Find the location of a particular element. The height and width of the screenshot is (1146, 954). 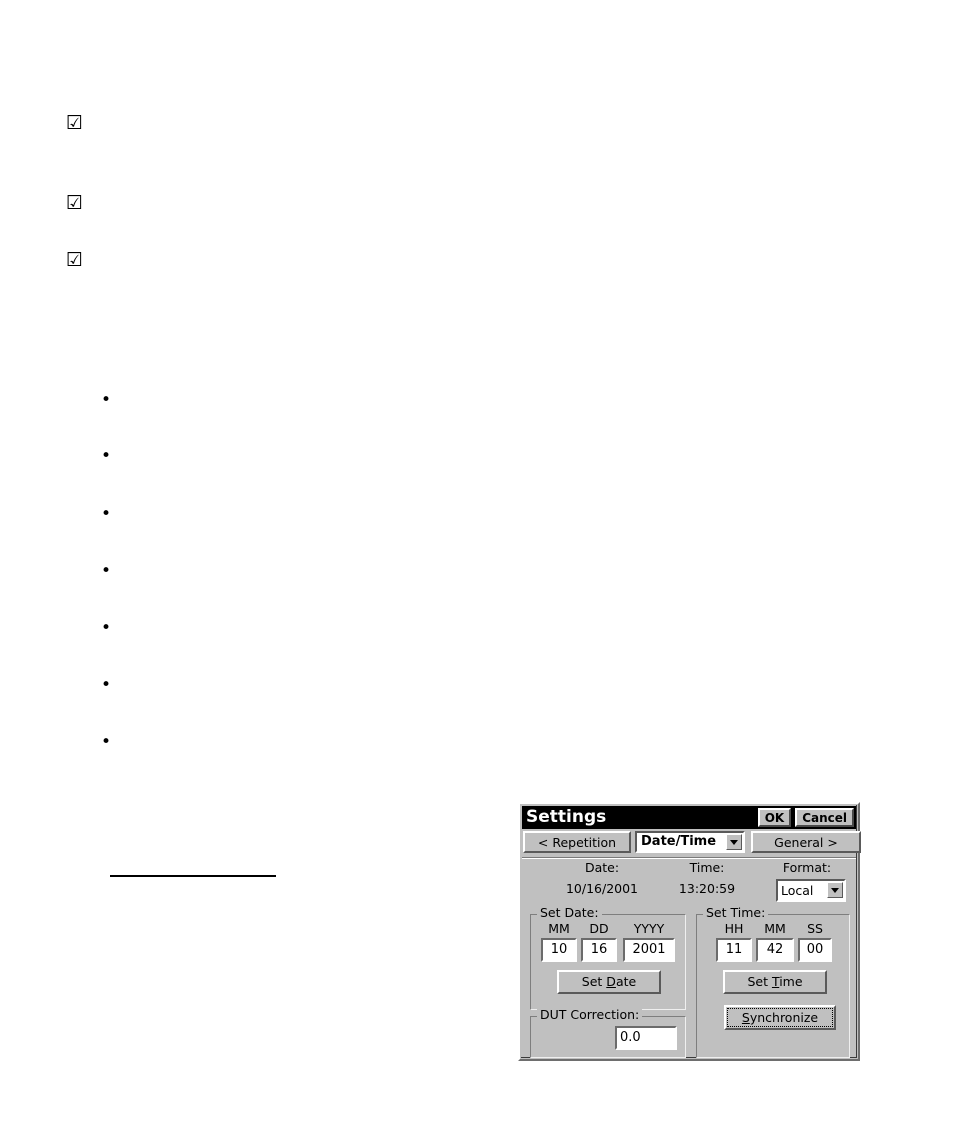

set-time-group: Set Time: HH MM SS 11 42 00 Set Time is located at coordinates (773, 982).